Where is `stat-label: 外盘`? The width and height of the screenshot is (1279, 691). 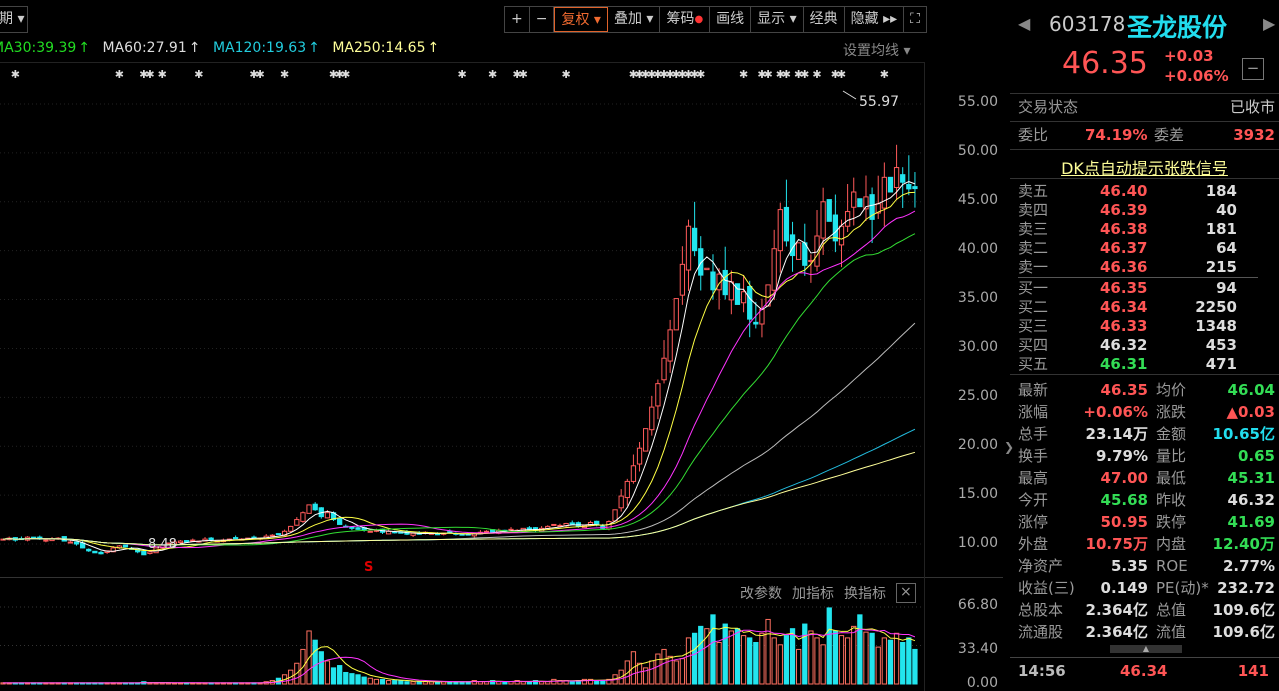
stat-label: 外盘 is located at coordinates (1033, 544).